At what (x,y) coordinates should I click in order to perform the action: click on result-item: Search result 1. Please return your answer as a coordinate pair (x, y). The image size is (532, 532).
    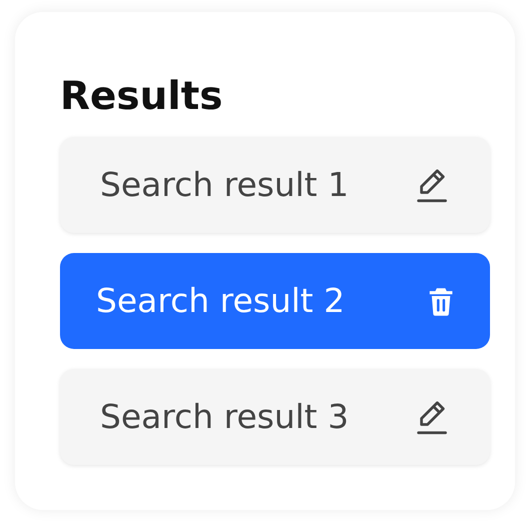
    Looking at the image, I should click on (275, 184).